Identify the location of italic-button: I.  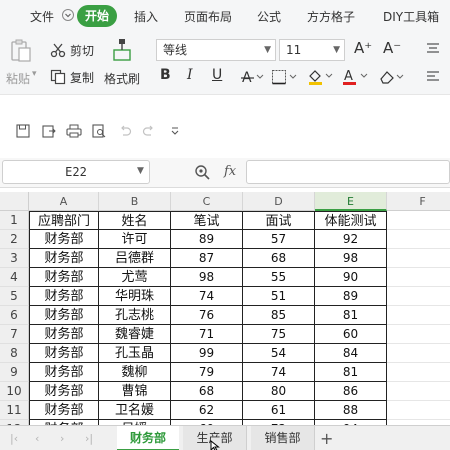
(190, 75).